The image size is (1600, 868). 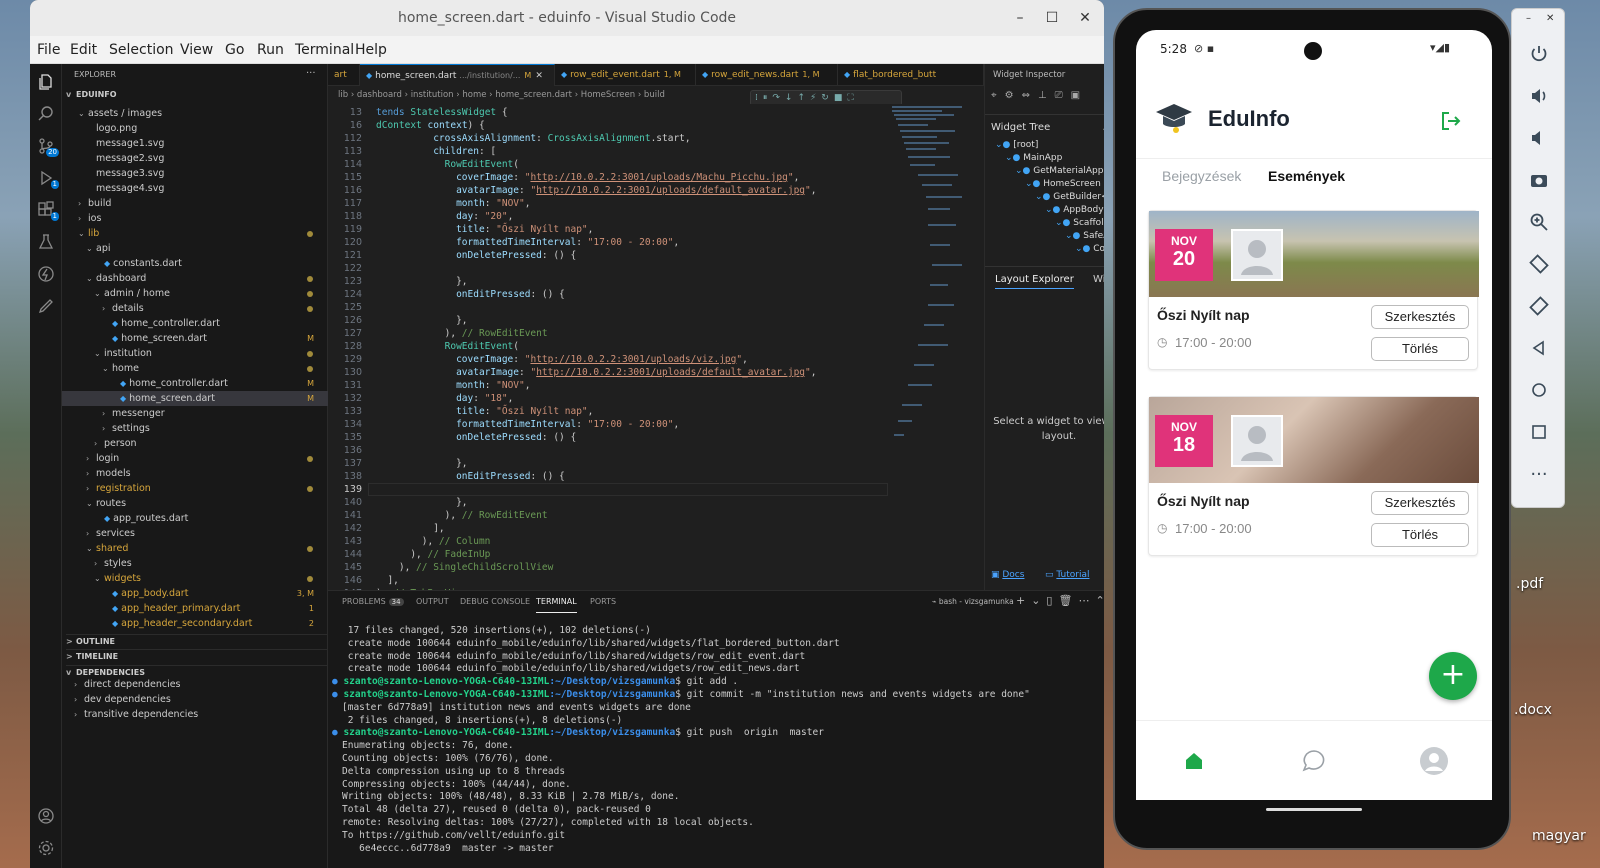 What do you see at coordinates (195, 473) in the screenshot?
I see `tree-folder: › models` at bounding box center [195, 473].